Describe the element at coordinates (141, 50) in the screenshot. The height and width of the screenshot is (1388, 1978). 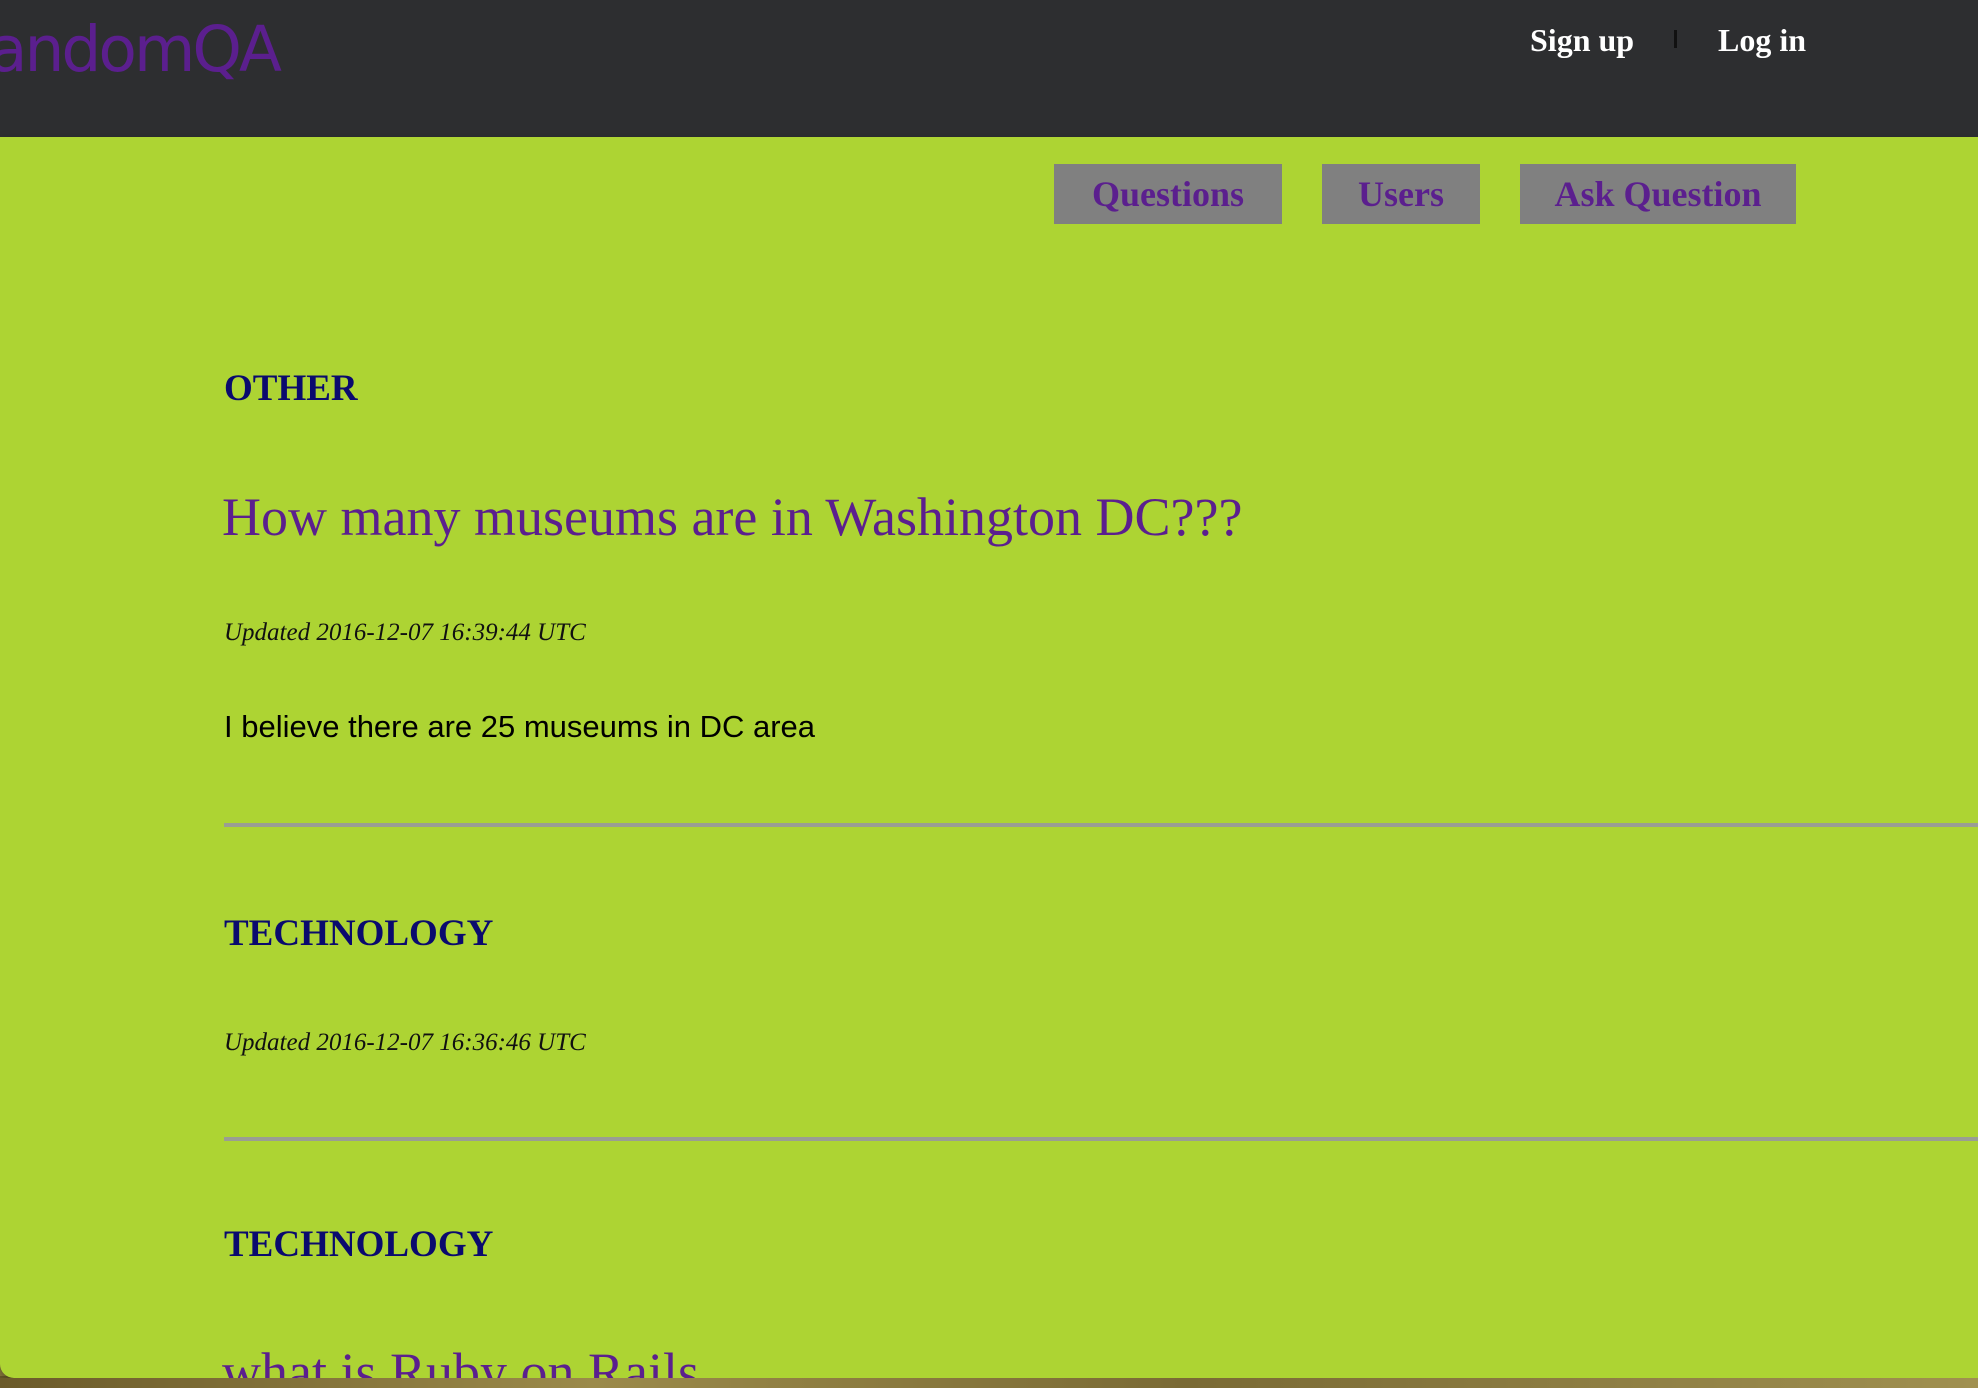
I see `site-logo: randomQA` at that location.